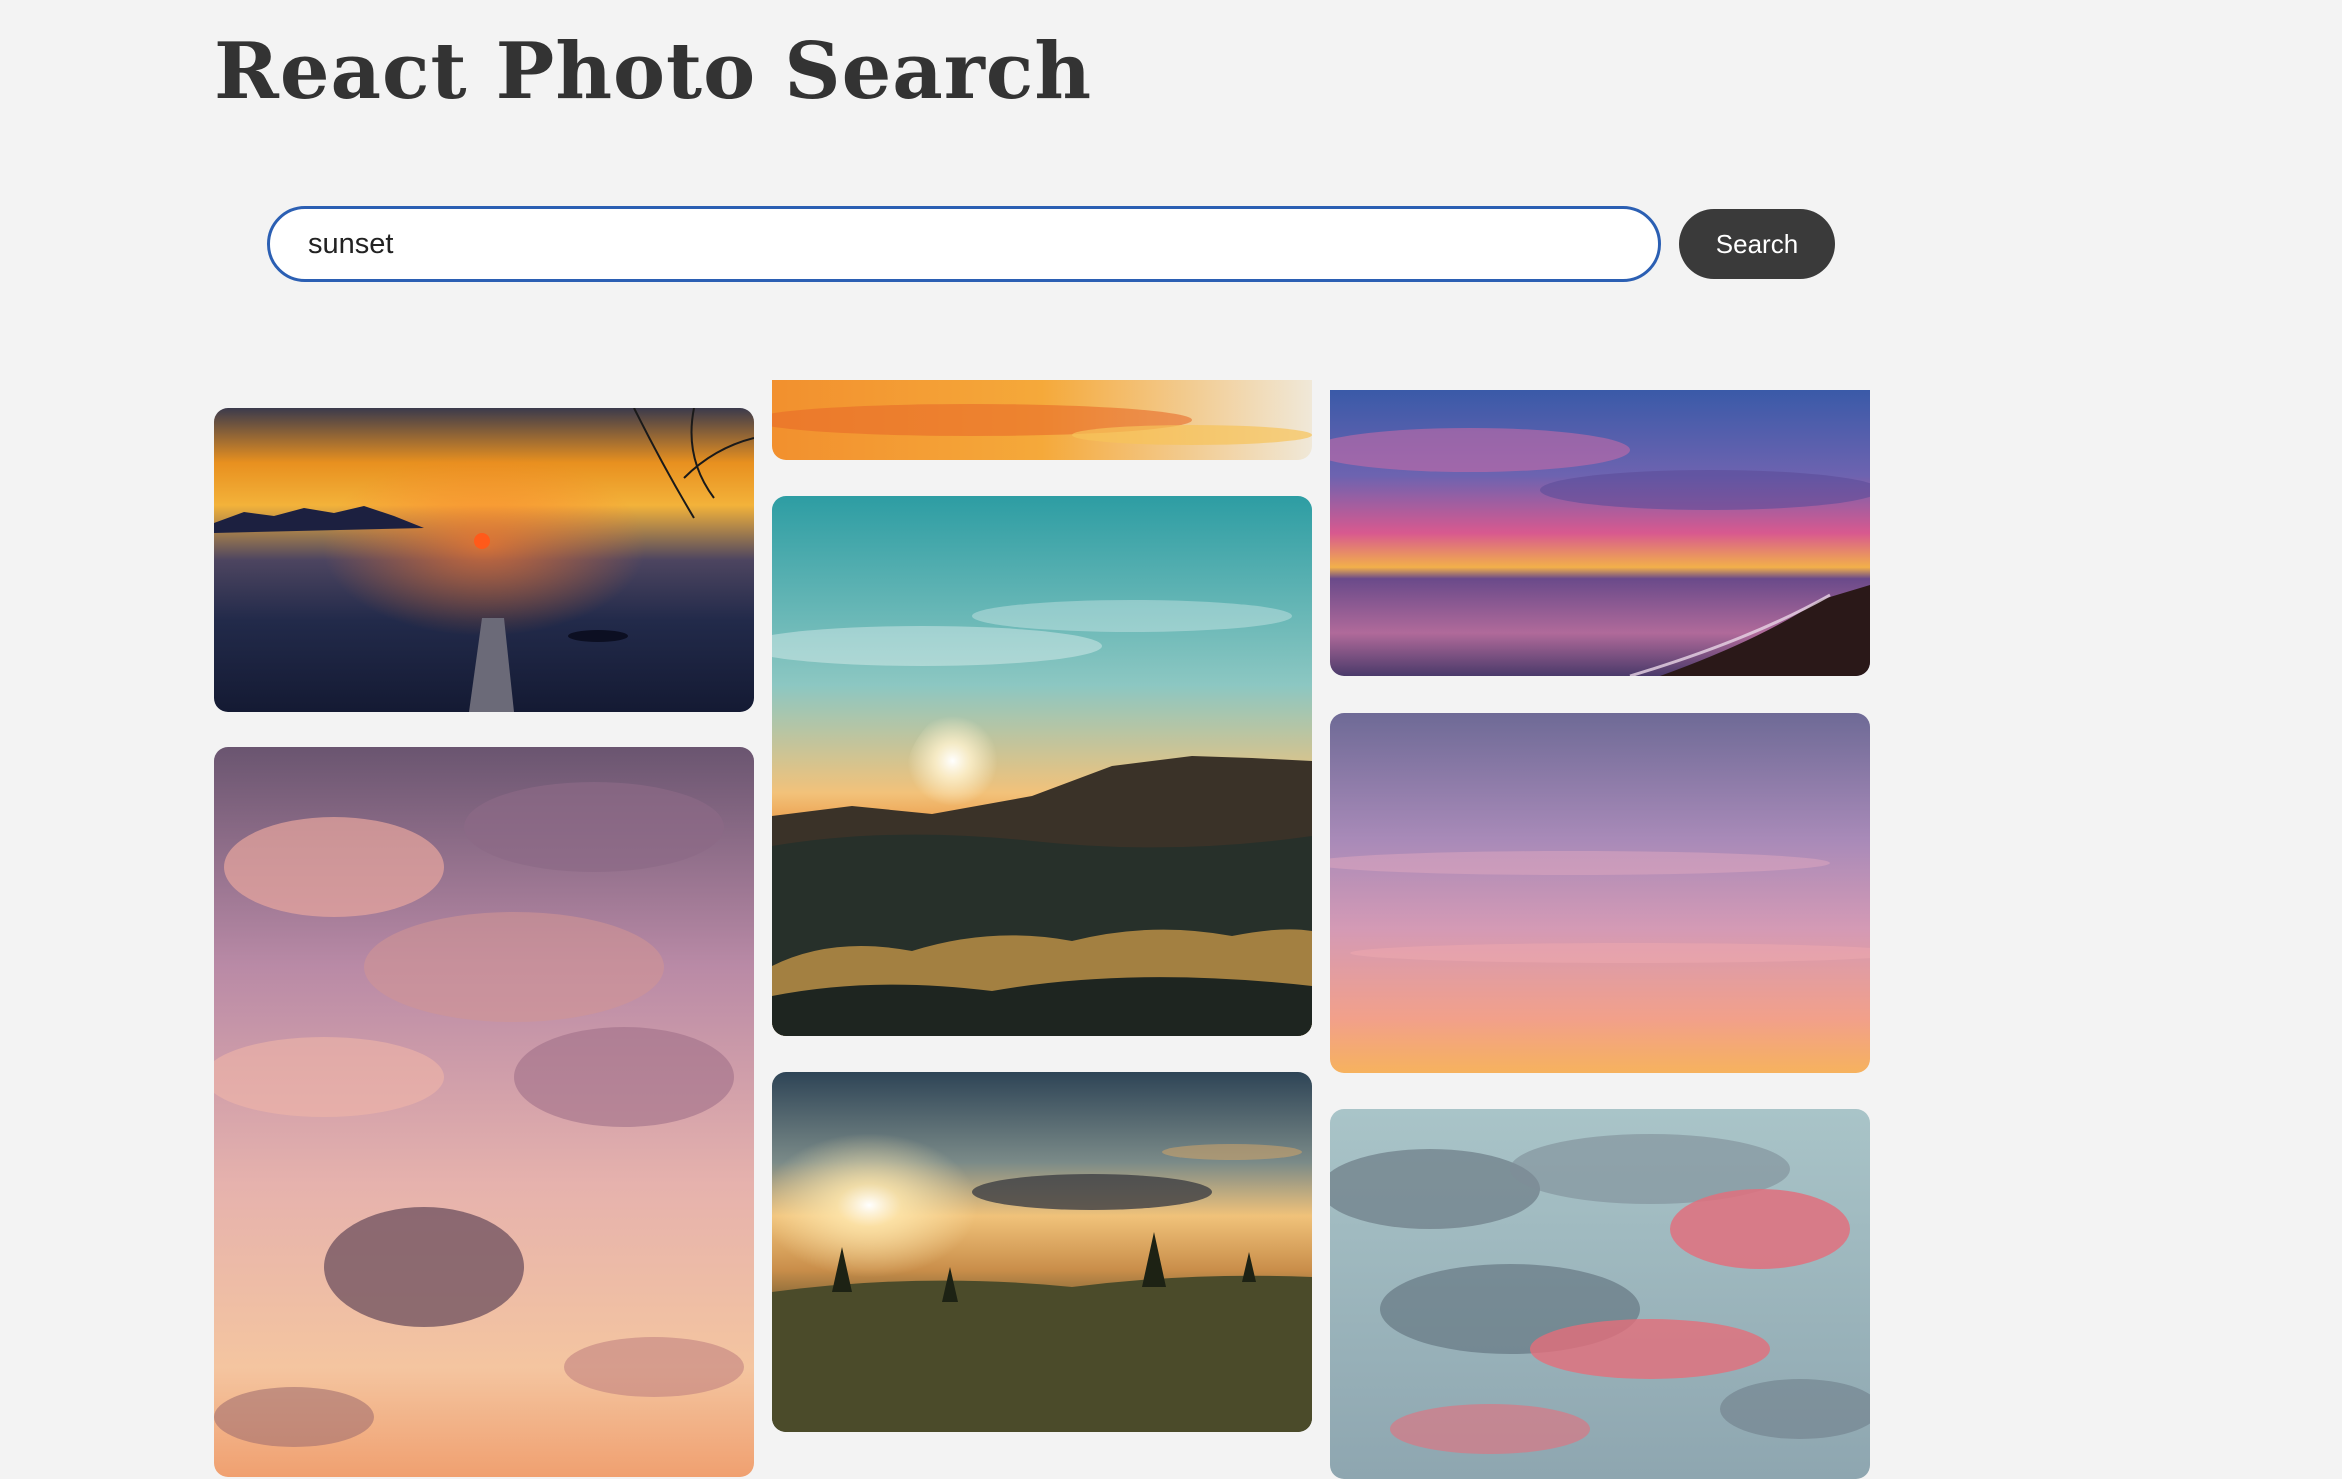  What do you see at coordinates (1600, 1294) in the screenshot?
I see `pink-grey-clouds-photo` at bounding box center [1600, 1294].